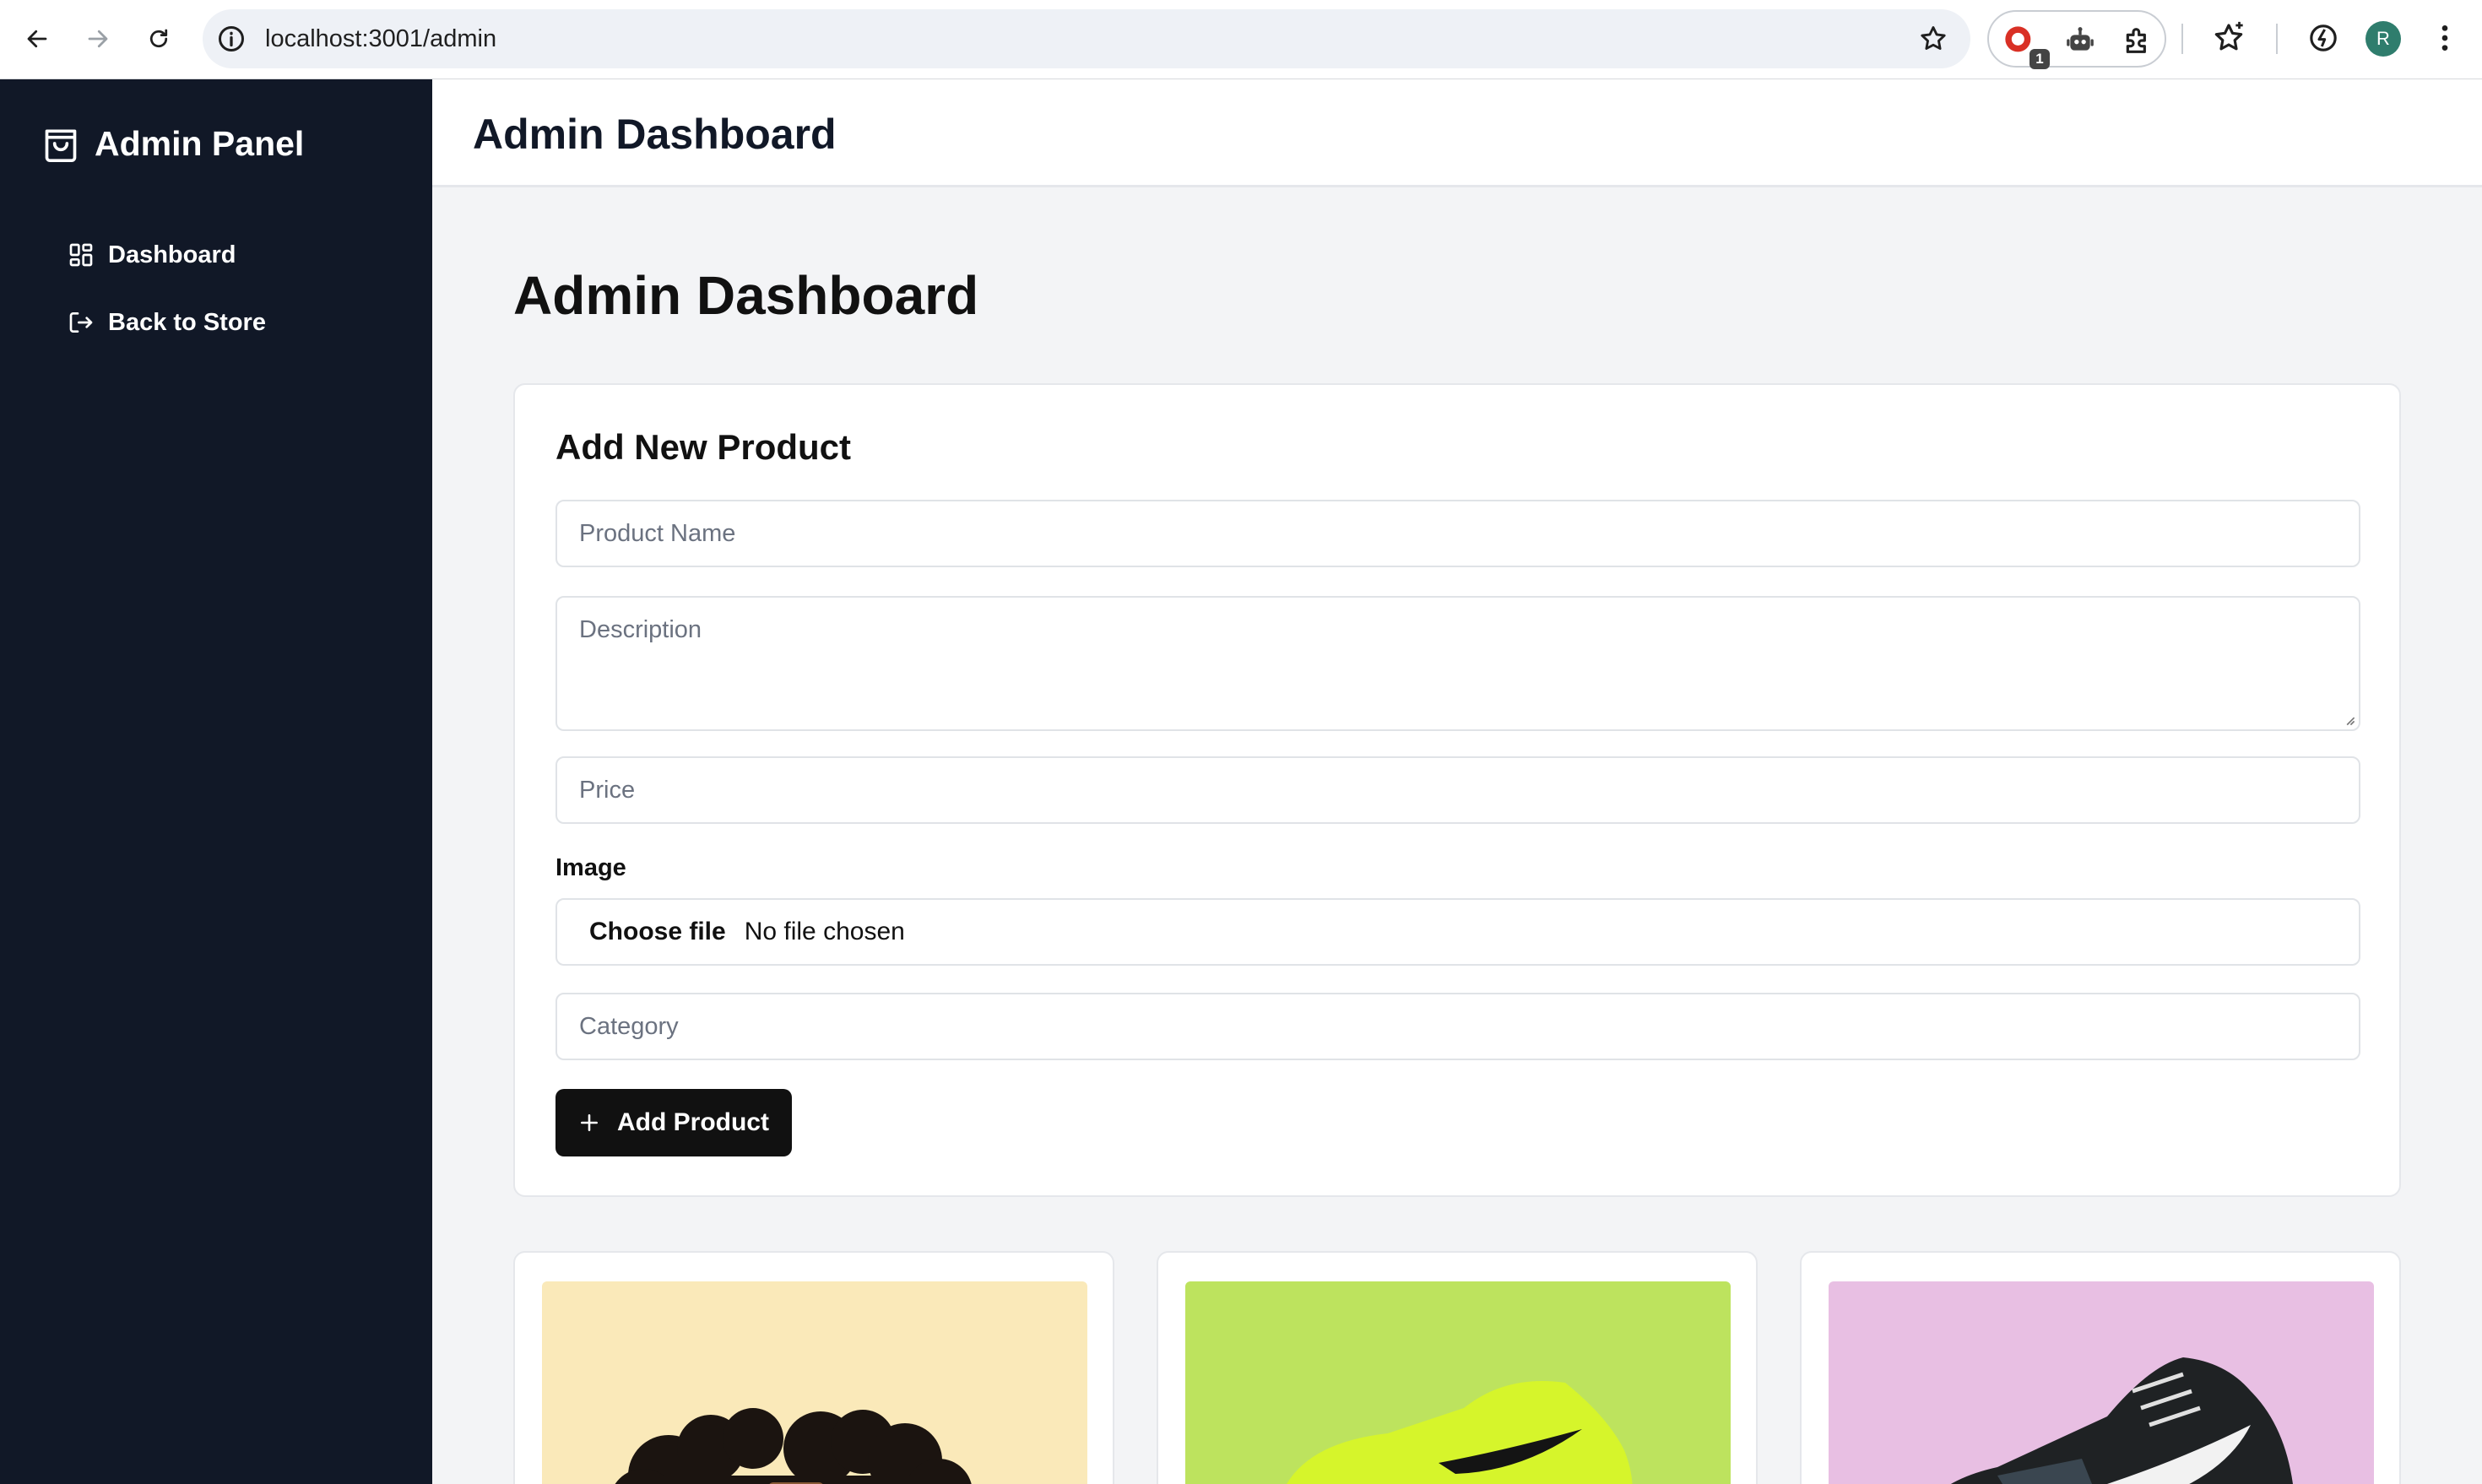 The image size is (2482, 1484). What do you see at coordinates (640, 629) in the screenshot?
I see `description-placeholder: Description` at bounding box center [640, 629].